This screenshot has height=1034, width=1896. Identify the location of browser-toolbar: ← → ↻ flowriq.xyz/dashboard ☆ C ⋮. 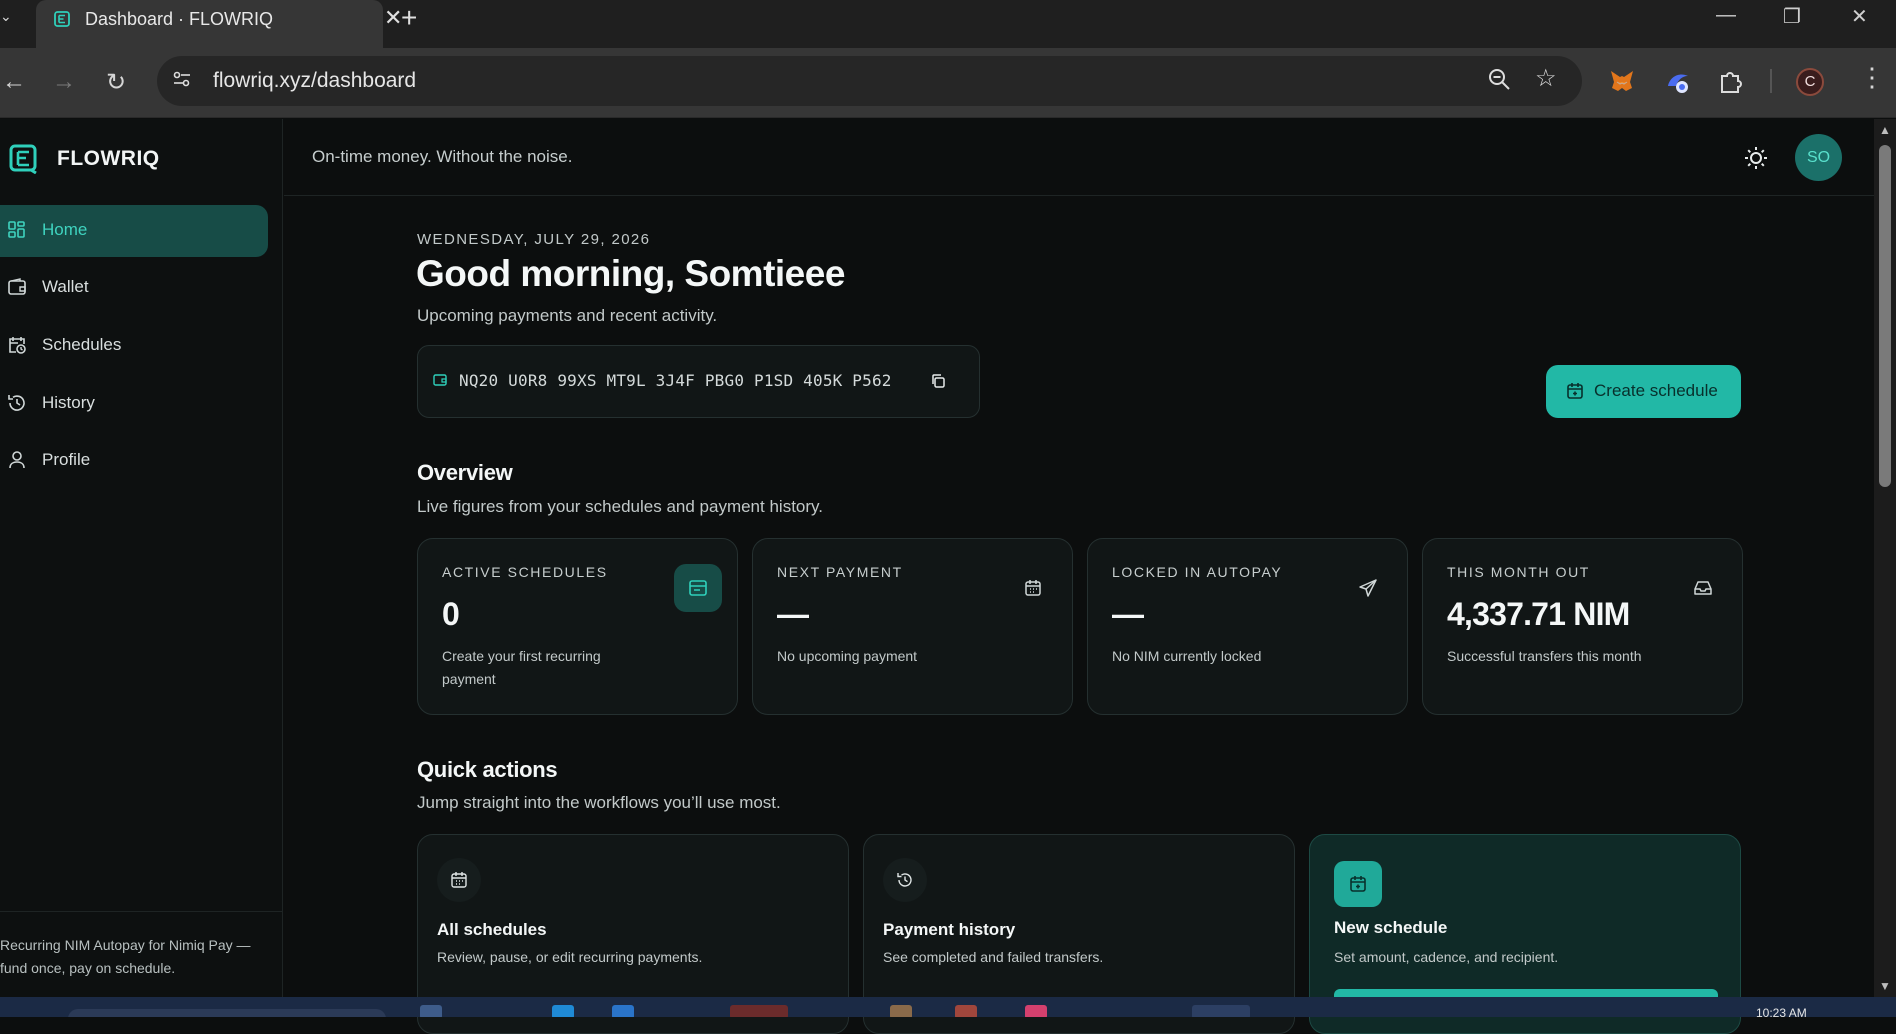
(948, 83).